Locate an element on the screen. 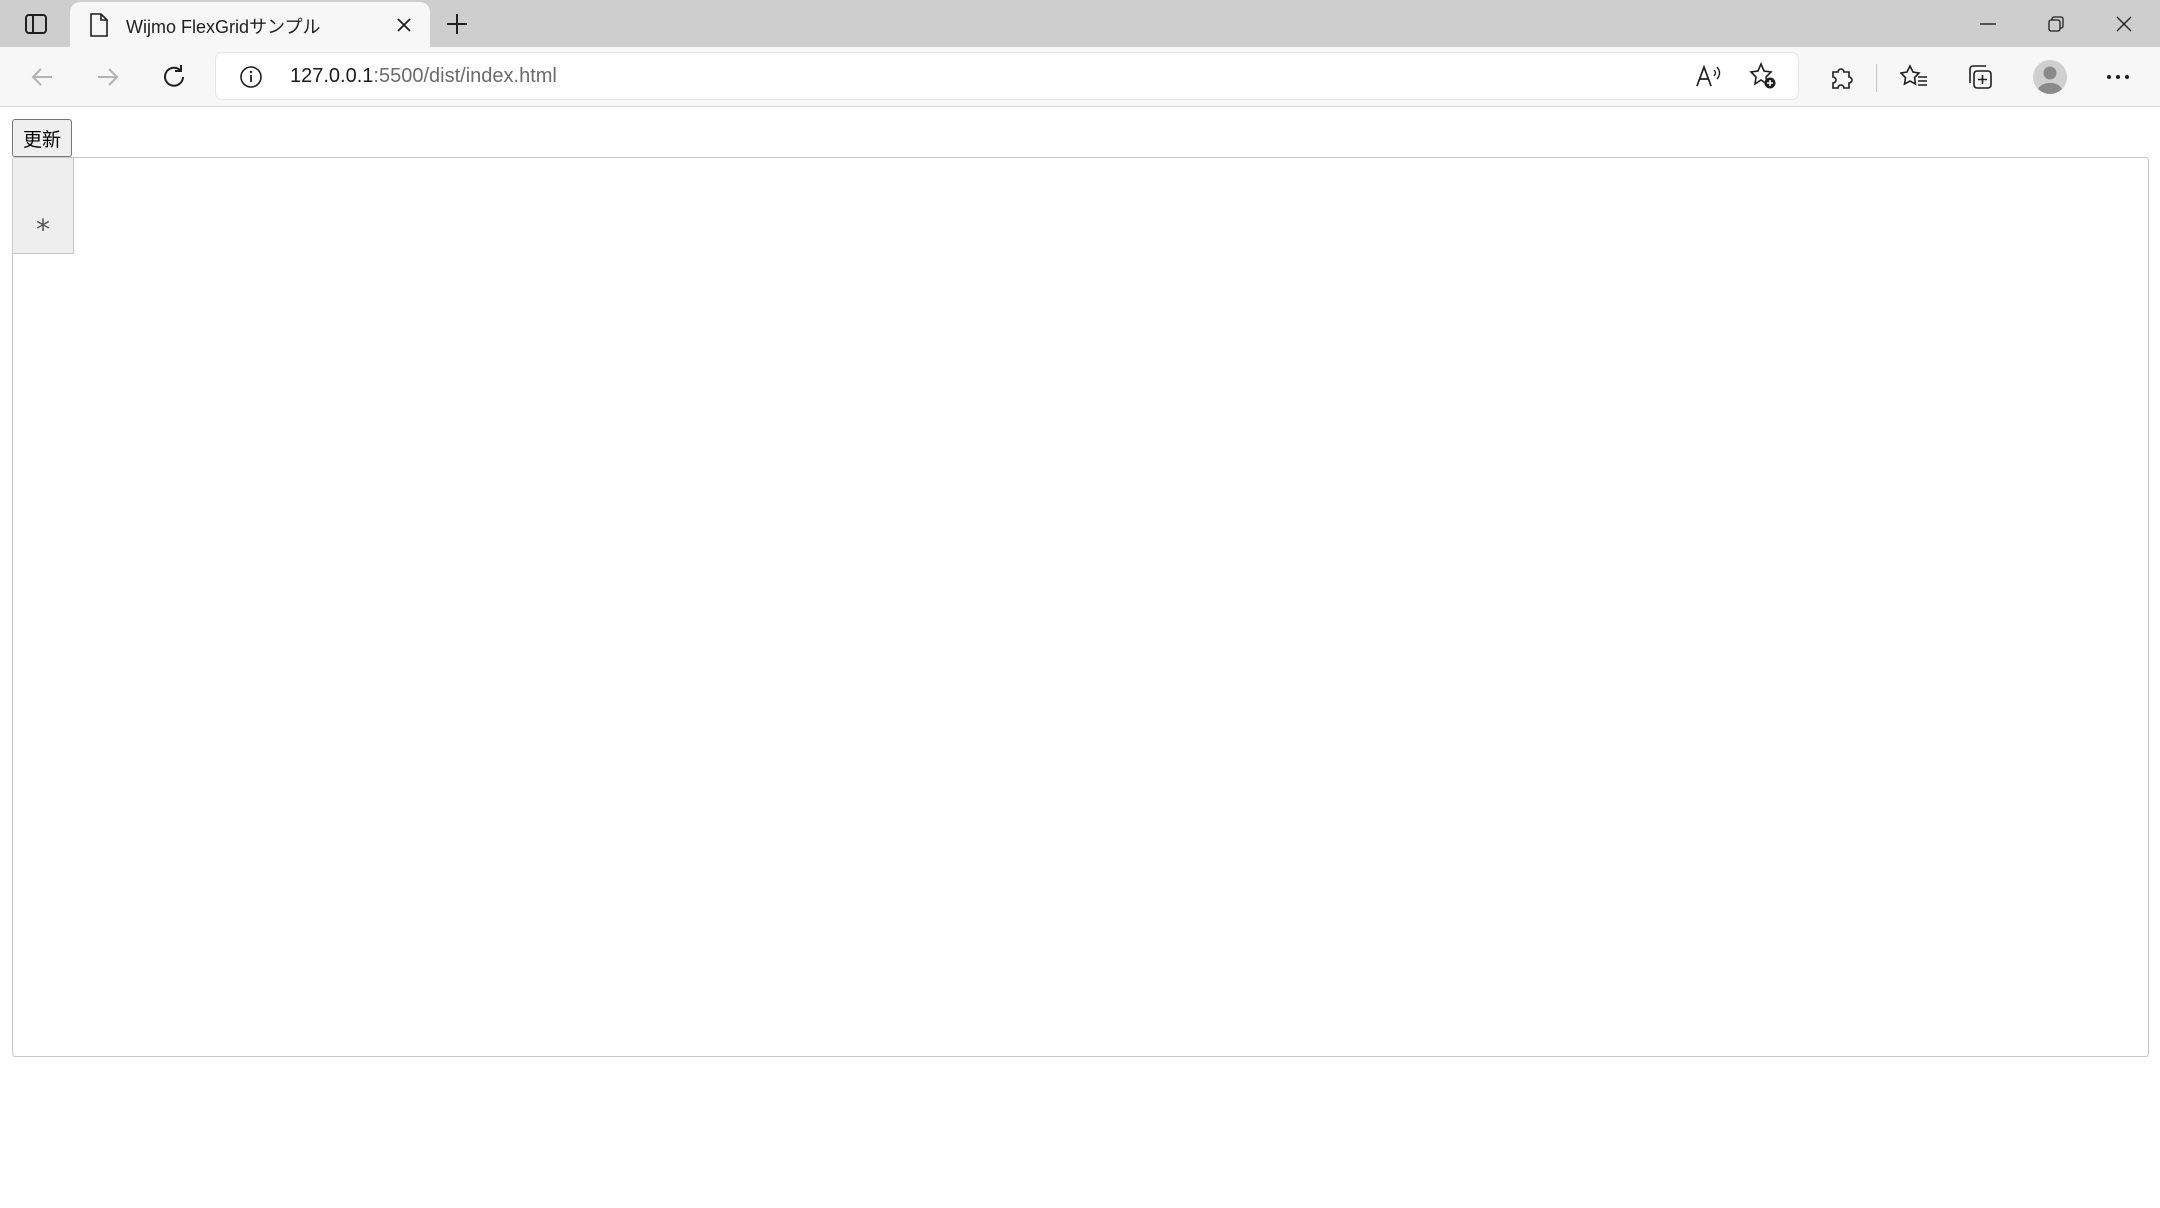  tab-actions-button is located at coordinates (36, 24).